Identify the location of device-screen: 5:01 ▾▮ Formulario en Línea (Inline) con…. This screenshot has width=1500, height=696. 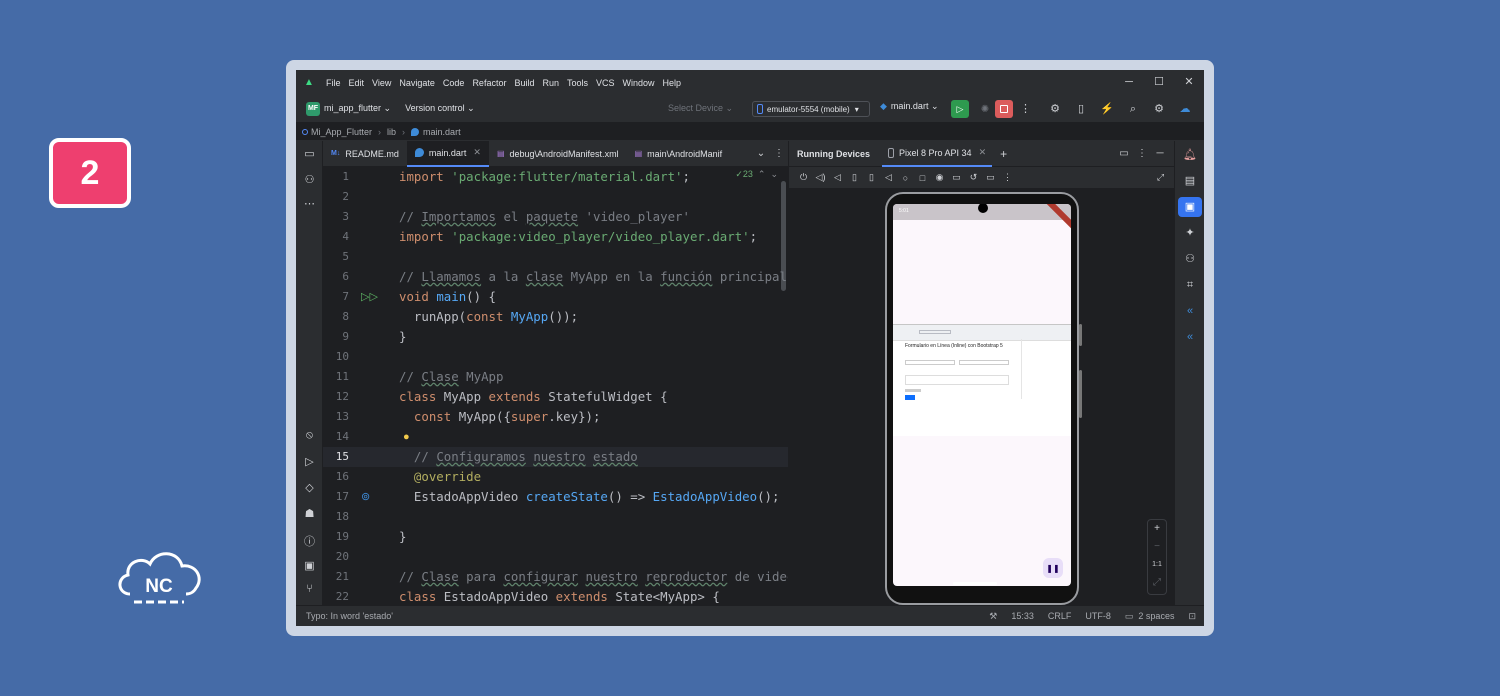
(982, 395).